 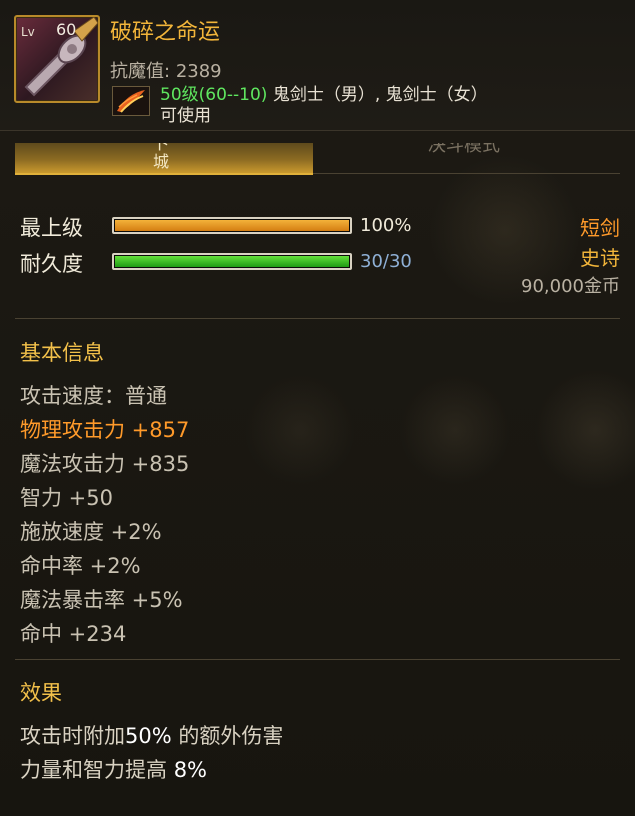 What do you see at coordinates (190, 770) in the screenshot?
I see `effect2-value: 8%` at bounding box center [190, 770].